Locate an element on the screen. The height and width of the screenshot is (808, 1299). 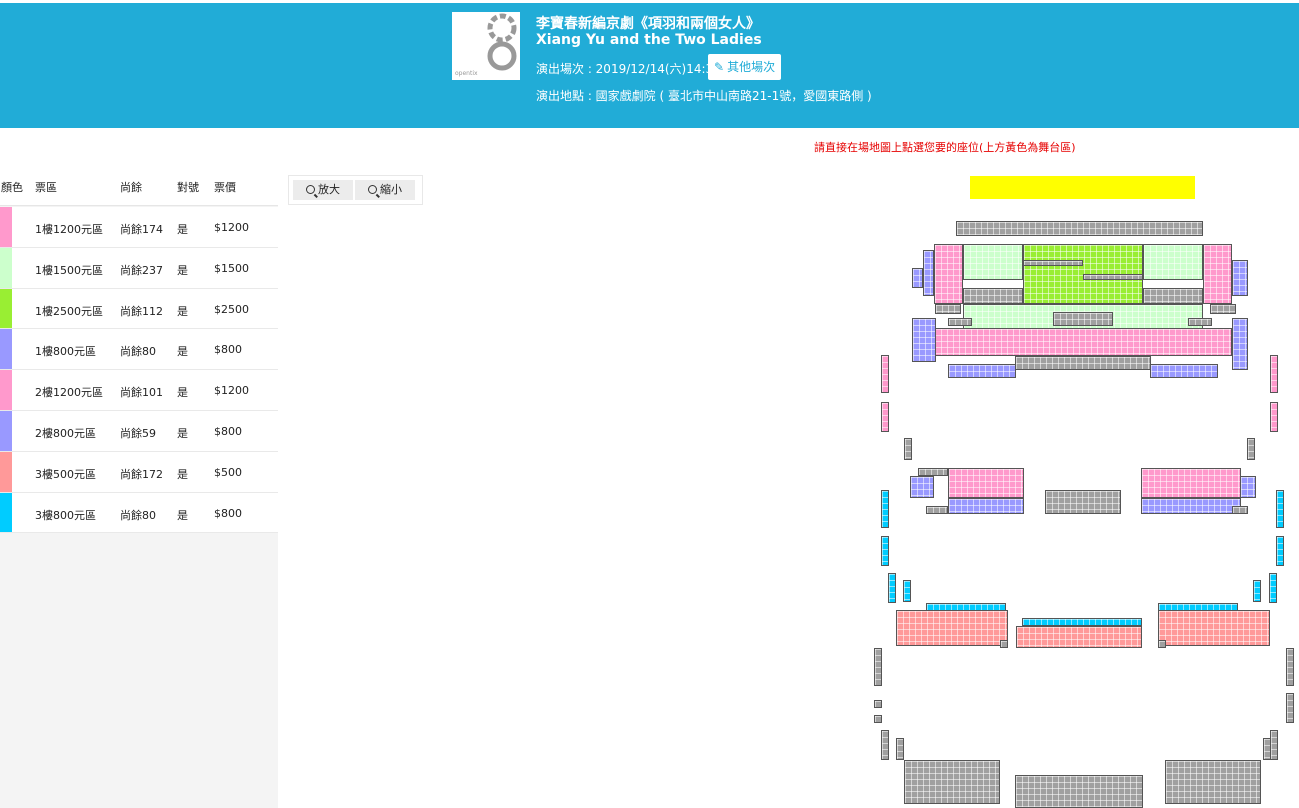
legend-row: 1樓2500元區 尚餘112 是 $2500 is located at coordinates (139, 309).